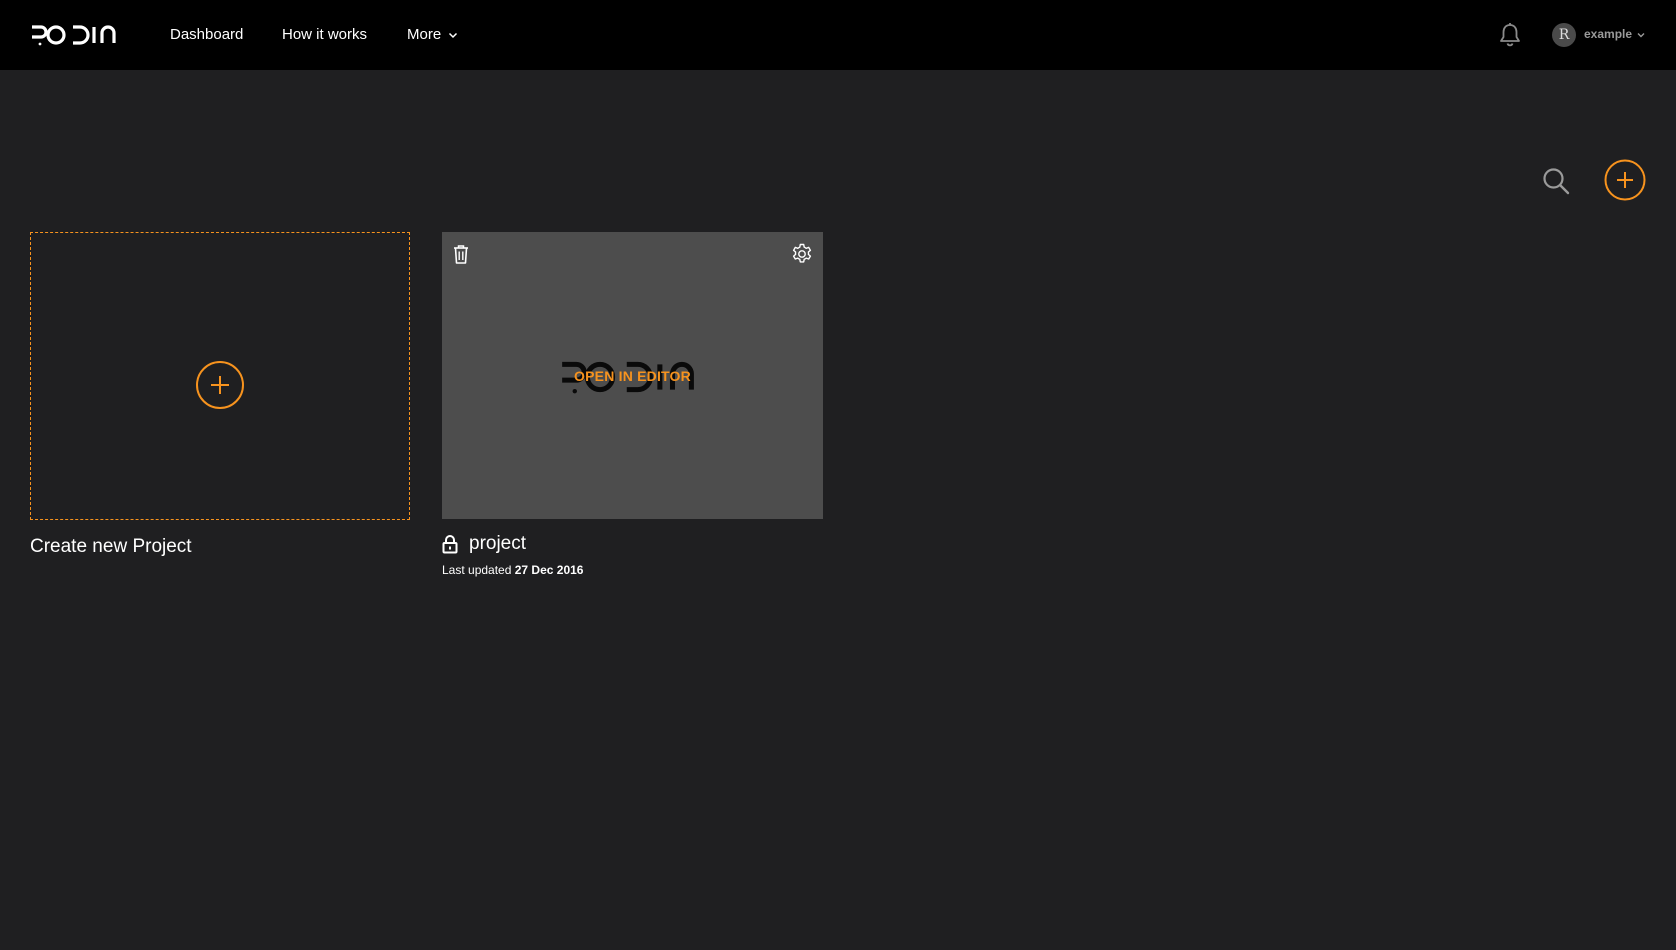 Image resolution: width=1676 pixels, height=950 pixels. Describe the element at coordinates (497, 544) in the screenshot. I see `project-name: project` at that location.